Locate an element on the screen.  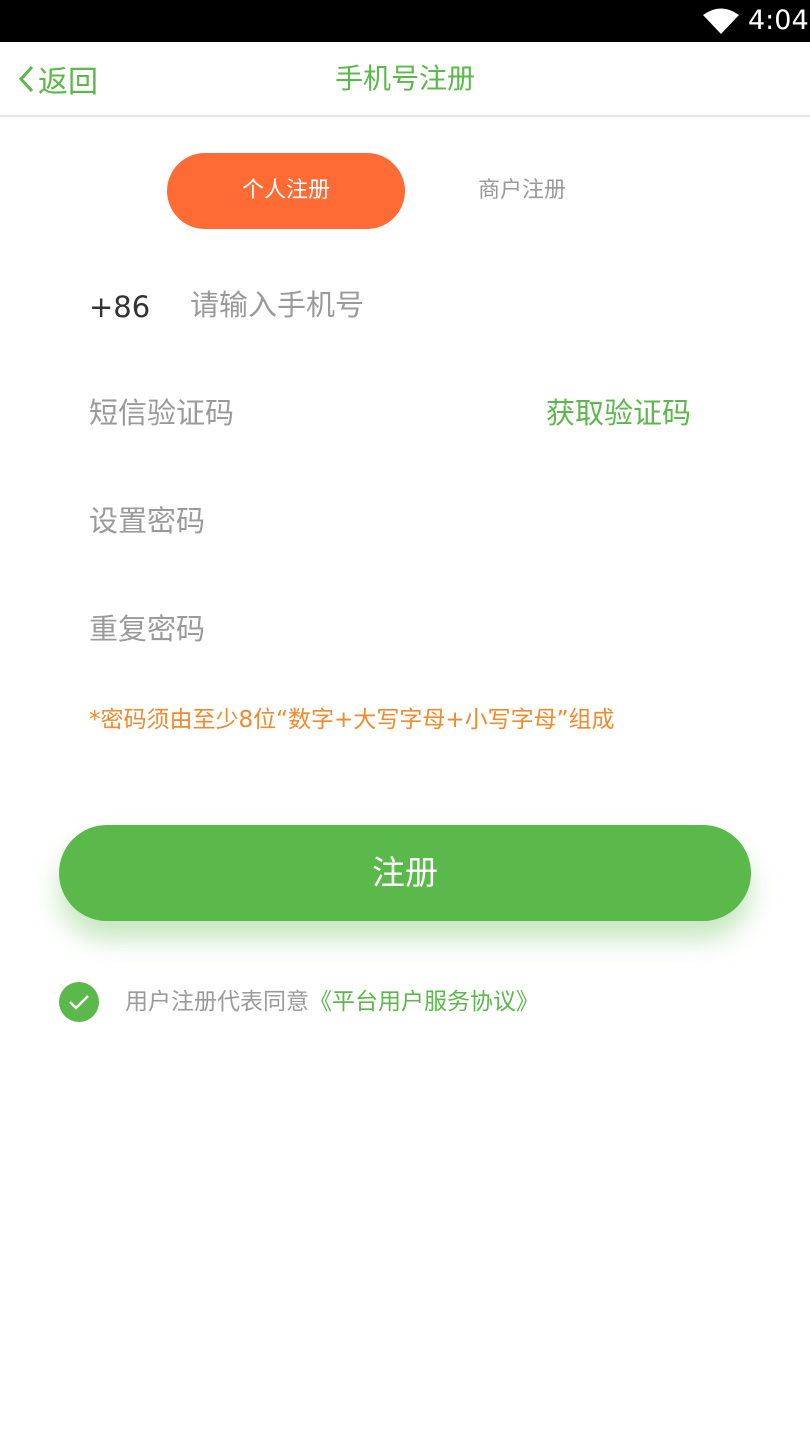
phone-input is located at coordinates (450, 305).